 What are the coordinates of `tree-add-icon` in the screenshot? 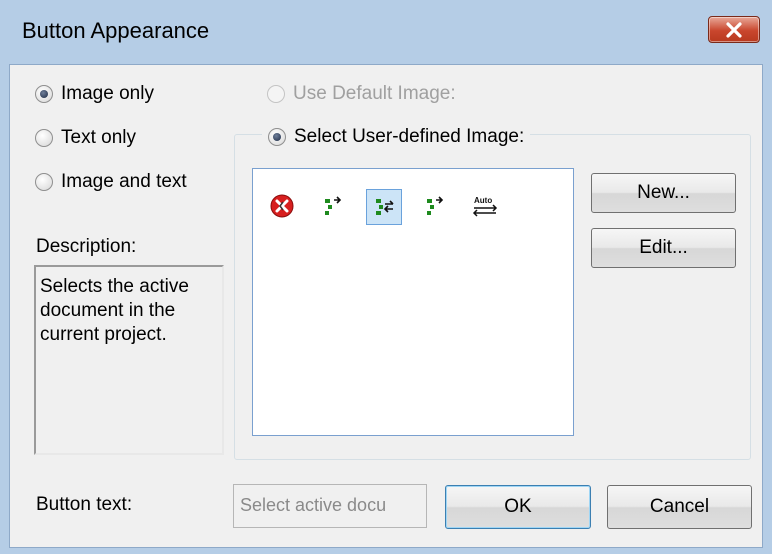 It's located at (333, 205).